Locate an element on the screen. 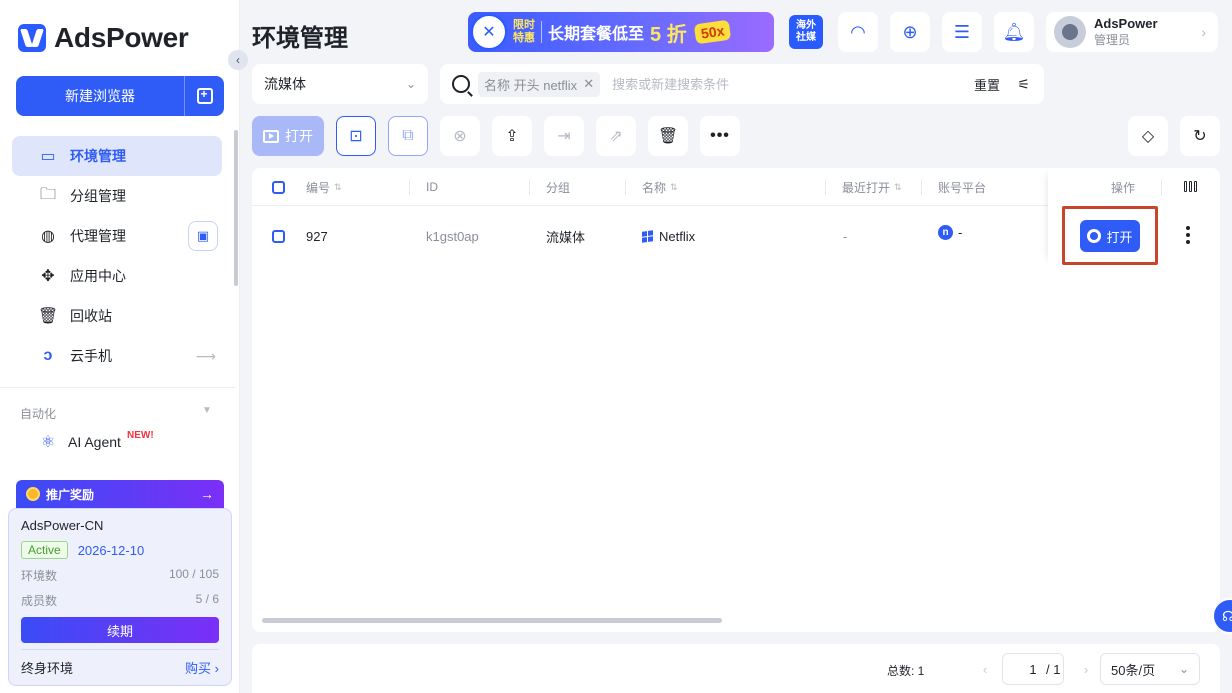  promo-tag: 限时 特惠 is located at coordinates (524, 32).